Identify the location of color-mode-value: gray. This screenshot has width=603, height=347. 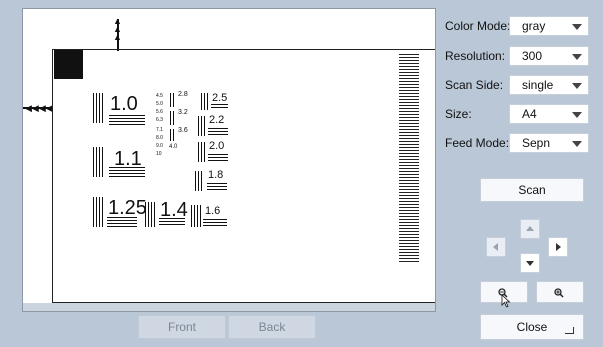
(534, 26).